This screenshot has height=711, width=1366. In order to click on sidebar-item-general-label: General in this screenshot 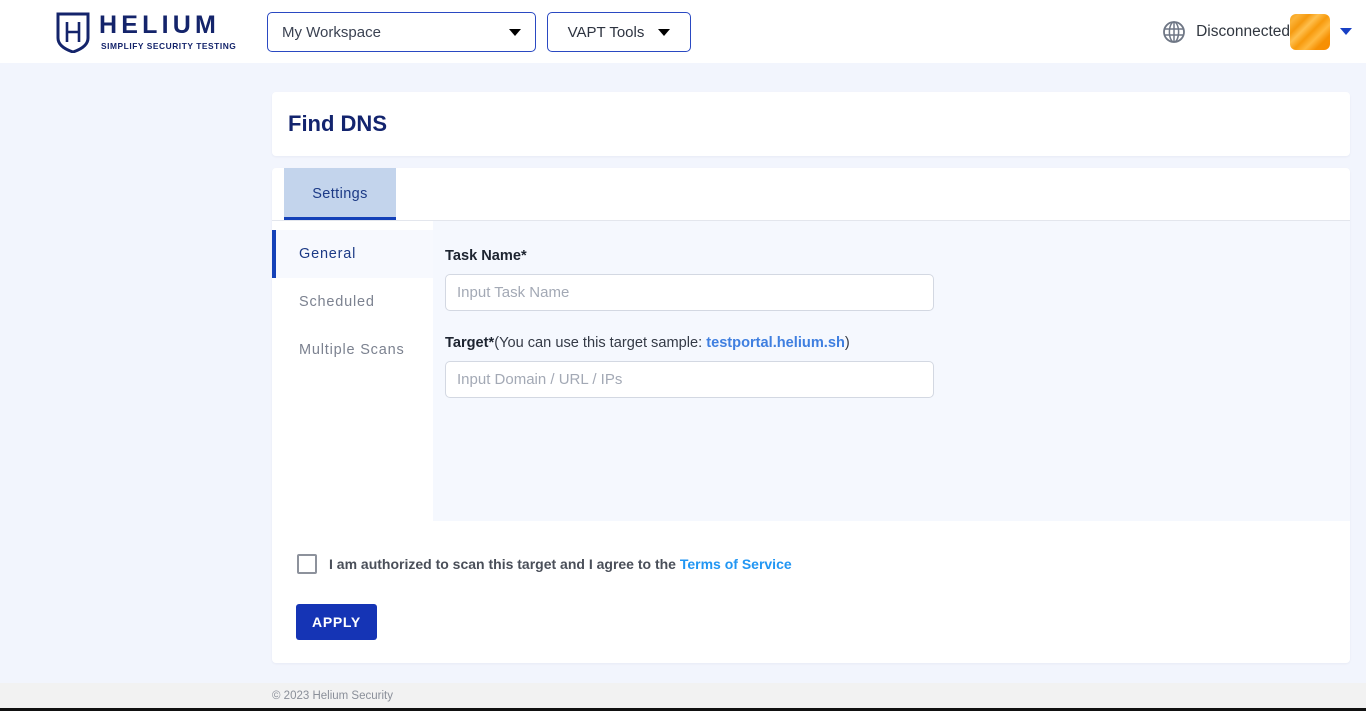, I will do `click(328, 254)`.